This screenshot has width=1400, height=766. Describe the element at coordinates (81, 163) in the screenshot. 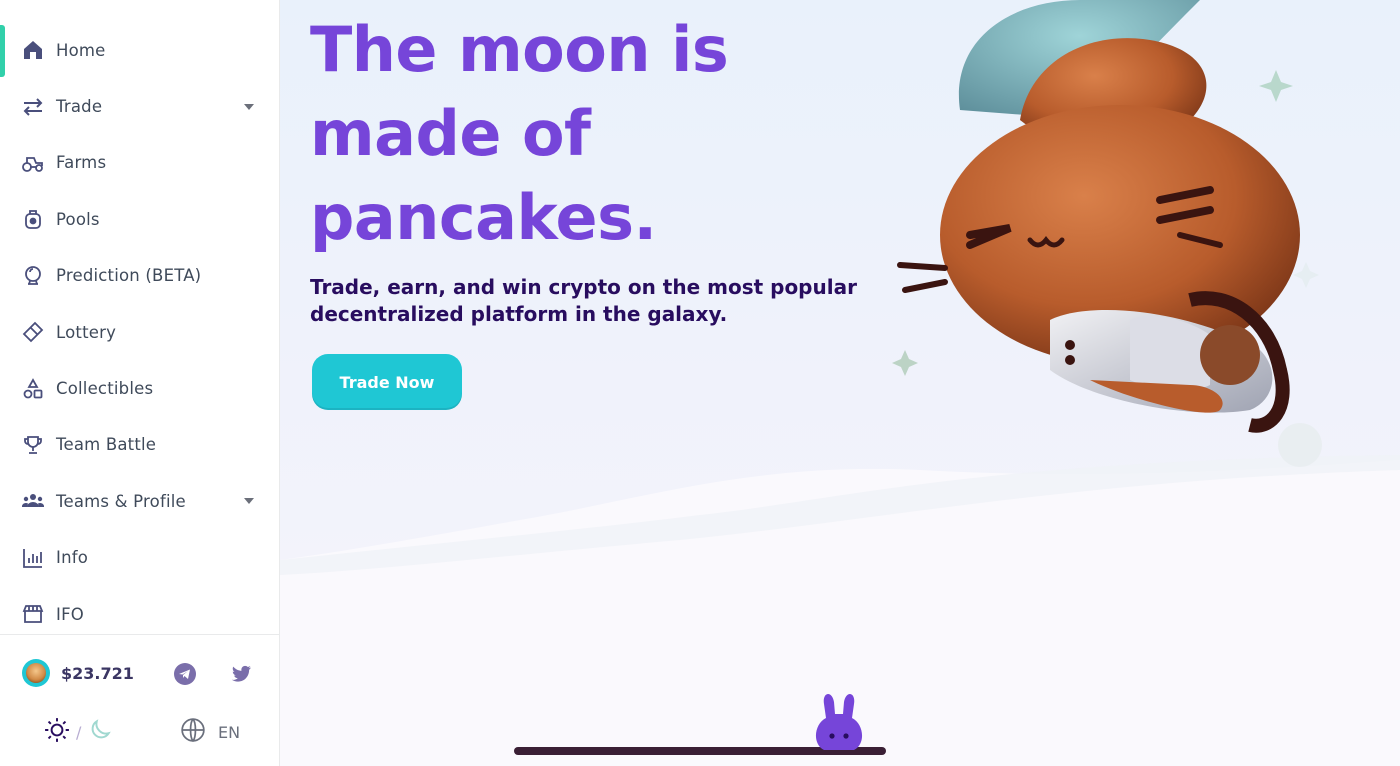

I see `sidebar-item-label: Farms` at that location.